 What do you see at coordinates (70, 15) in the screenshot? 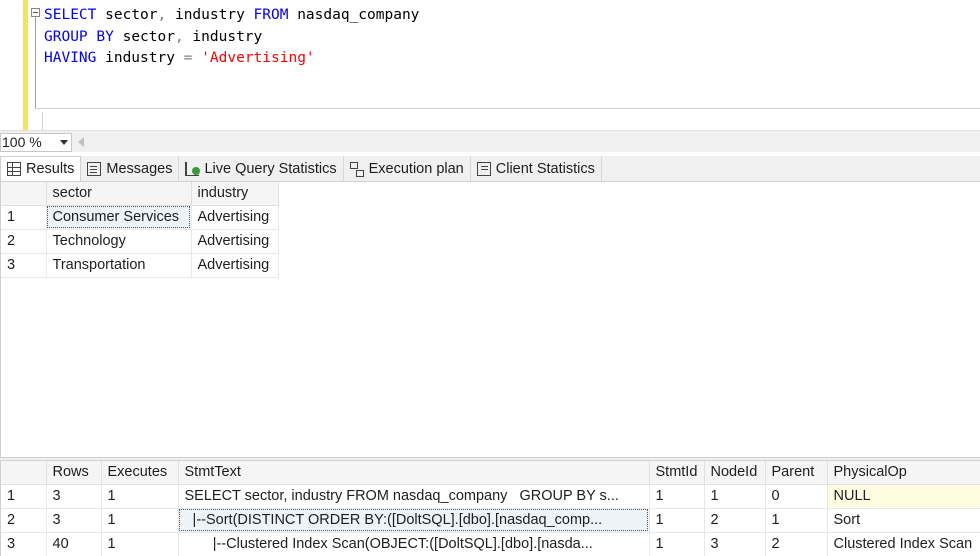
I see `code-token: SELECT` at bounding box center [70, 15].